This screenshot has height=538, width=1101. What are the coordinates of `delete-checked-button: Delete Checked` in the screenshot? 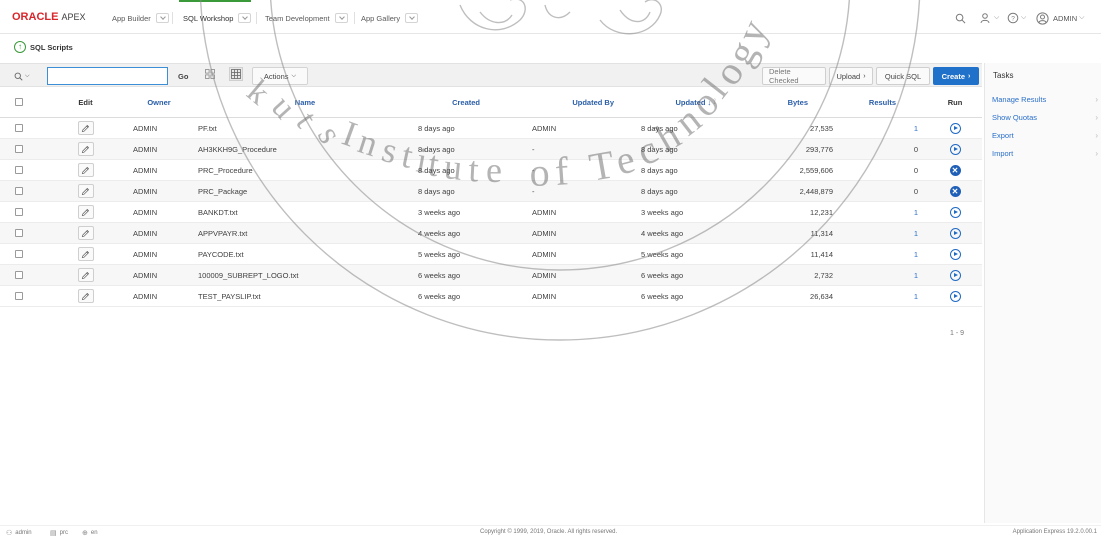 It's located at (794, 76).